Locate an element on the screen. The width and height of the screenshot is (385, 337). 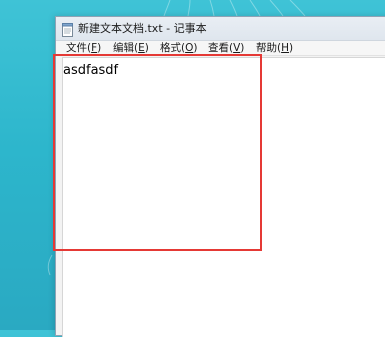
menu-edit: 编辑(E) is located at coordinates (131, 48).